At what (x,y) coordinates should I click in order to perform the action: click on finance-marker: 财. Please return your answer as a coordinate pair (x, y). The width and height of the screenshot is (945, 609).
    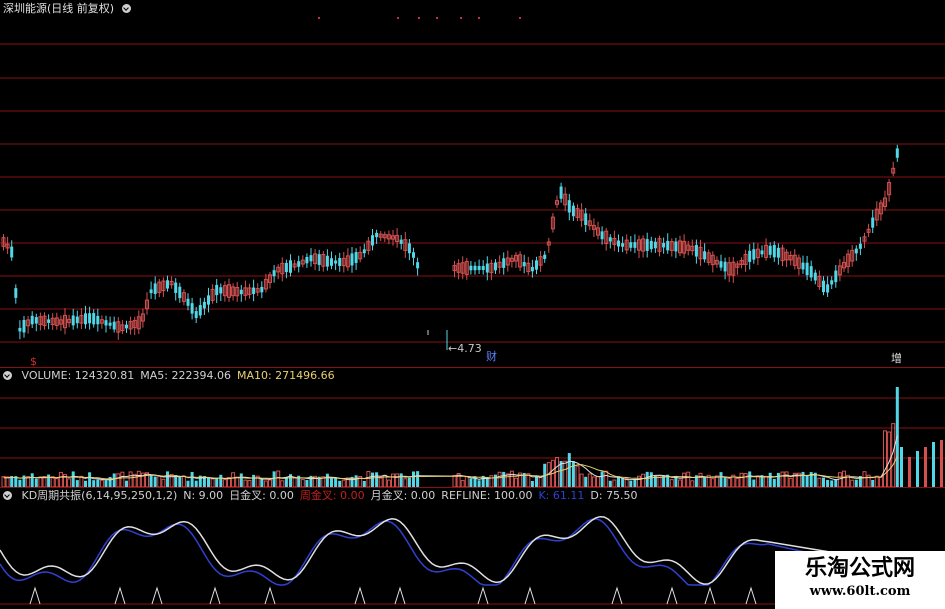
    Looking at the image, I should click on (491, 357).